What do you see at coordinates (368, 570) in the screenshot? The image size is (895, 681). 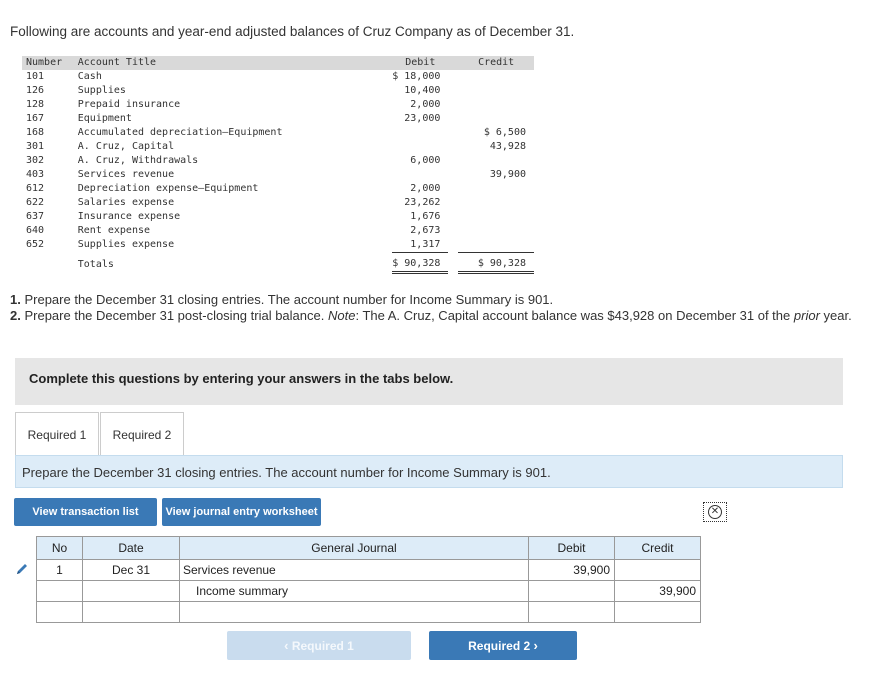 I see `journal-row: 1 Dec 31 Services revenue 39,900` at bounding box center [368, 570].